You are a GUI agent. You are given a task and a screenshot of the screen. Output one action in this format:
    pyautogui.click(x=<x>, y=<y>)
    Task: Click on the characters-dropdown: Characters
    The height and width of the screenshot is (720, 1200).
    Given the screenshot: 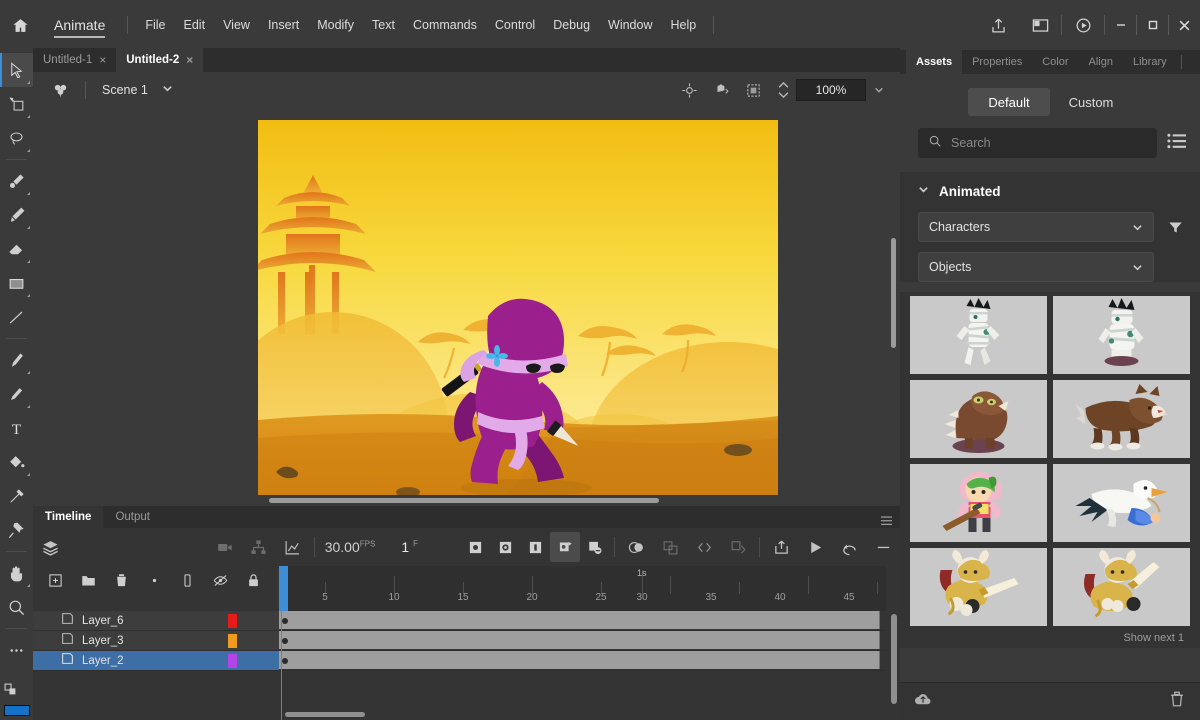 What is the action you would take?
    pyautogui.click(x=1036, y=227)
    